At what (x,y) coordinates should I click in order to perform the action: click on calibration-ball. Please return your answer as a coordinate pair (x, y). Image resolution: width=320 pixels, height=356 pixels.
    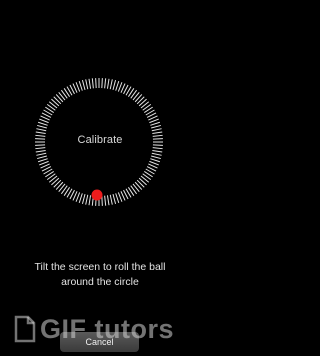
    Looking at the image, I should click on (97, 195).